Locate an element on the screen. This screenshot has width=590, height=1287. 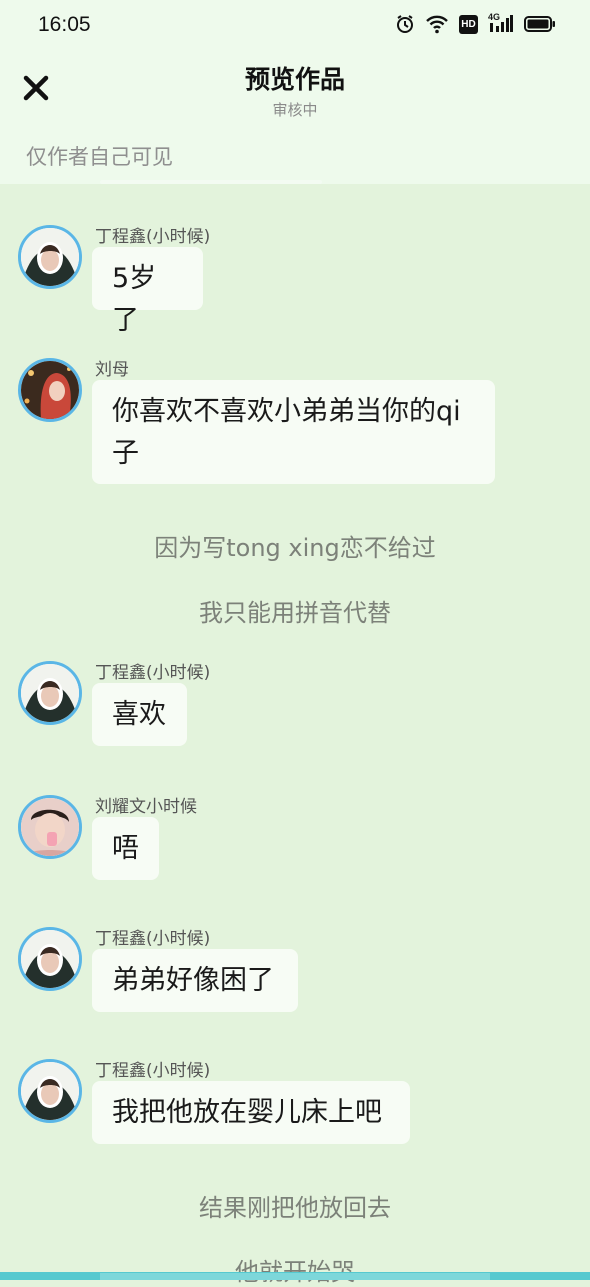
review-status: 审核中 is located at coordinates (295, 110).